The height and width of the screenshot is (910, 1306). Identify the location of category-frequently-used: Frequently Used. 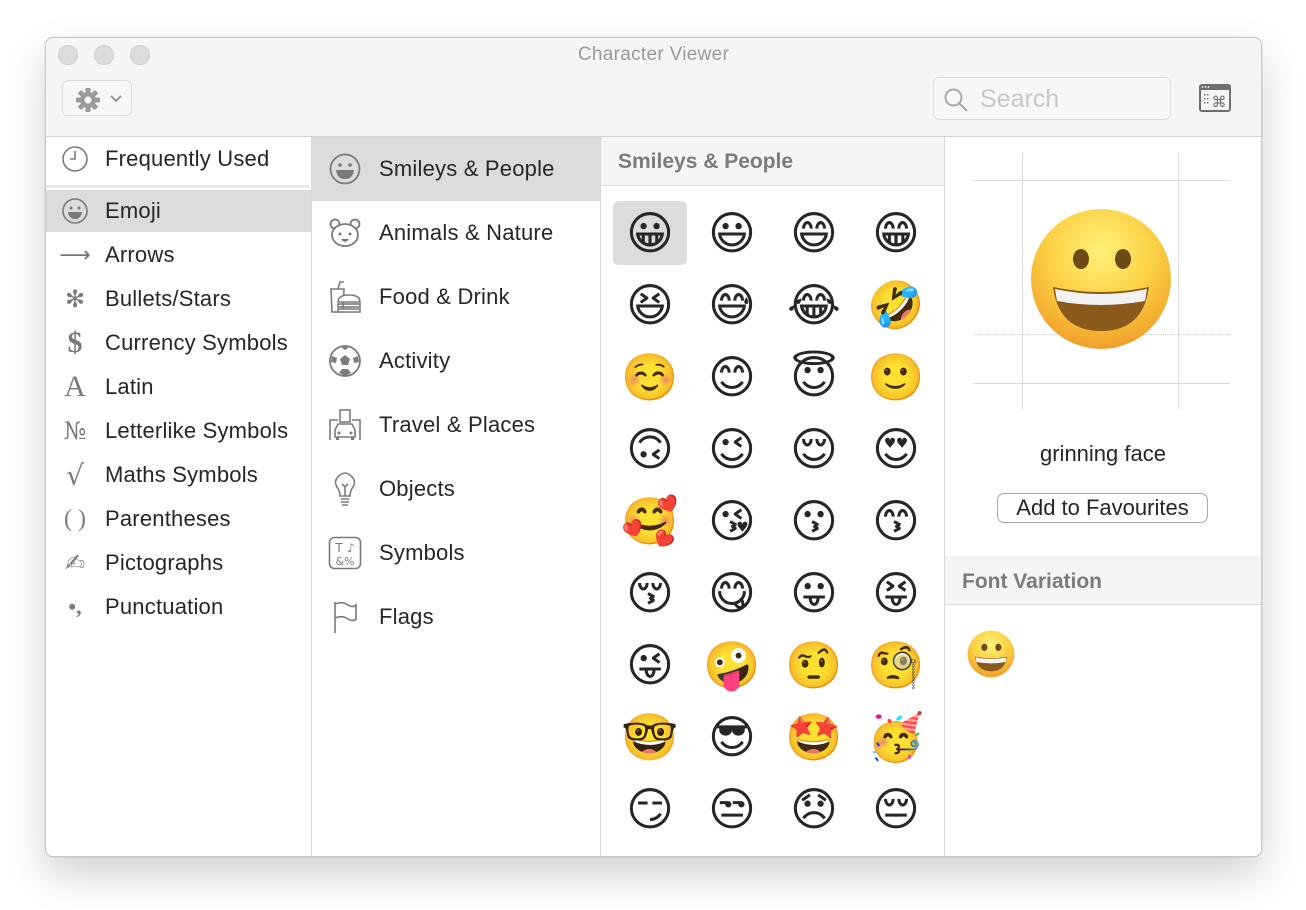
(178, 159).